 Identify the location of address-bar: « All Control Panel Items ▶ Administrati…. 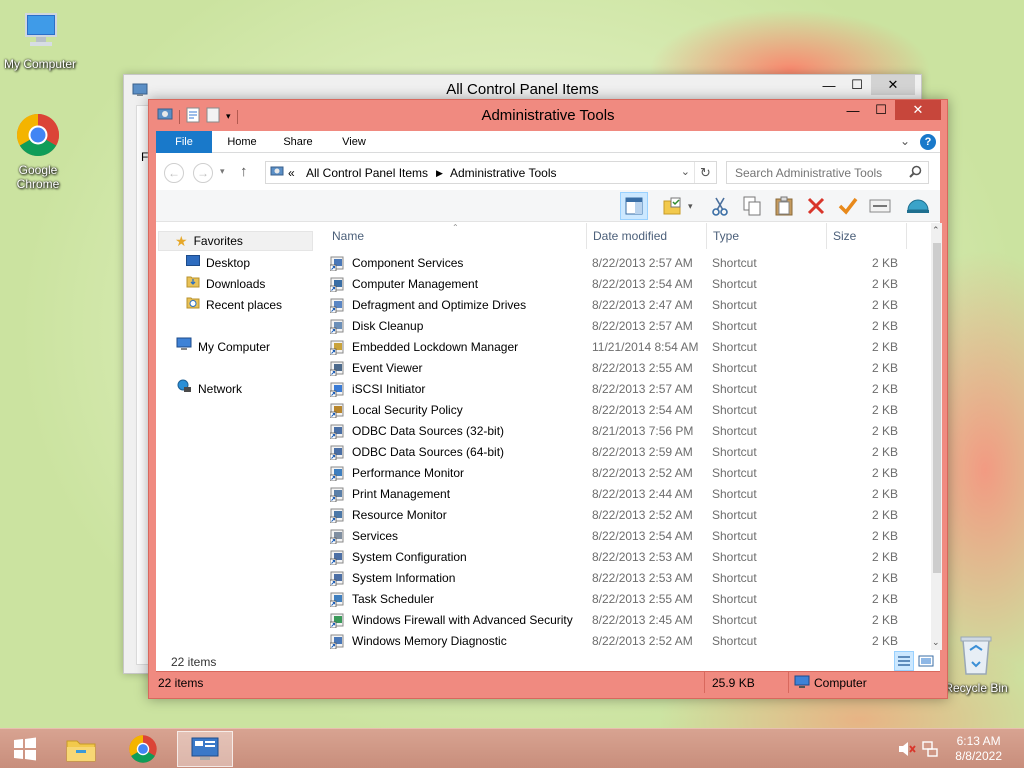
(491, 172).